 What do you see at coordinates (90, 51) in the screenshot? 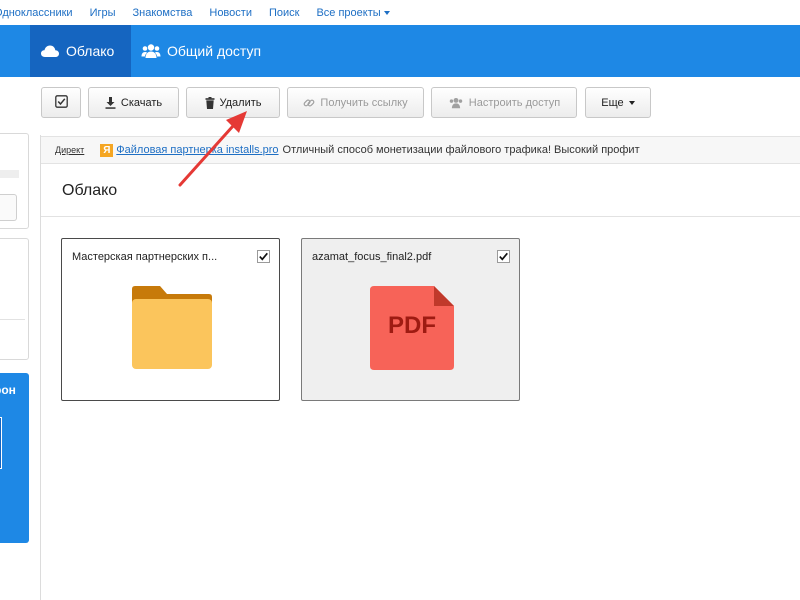
I see `tab-cloud-label: Облако` at bounding box center [90, 51].